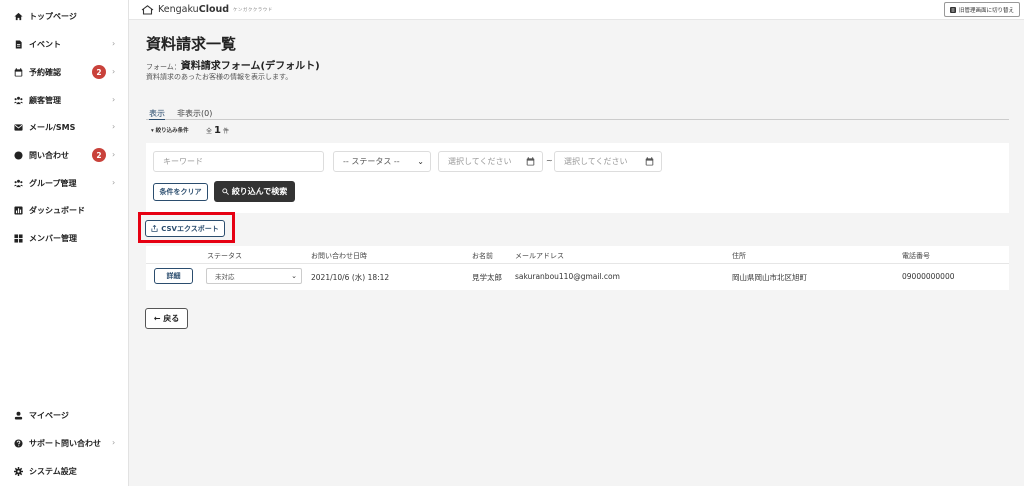 This screenshot has width=1024, height=486. What do you see at coordinates (147, 9) in the screenshot?
I see `house-logo-icon` at bounding box center [147, 9].